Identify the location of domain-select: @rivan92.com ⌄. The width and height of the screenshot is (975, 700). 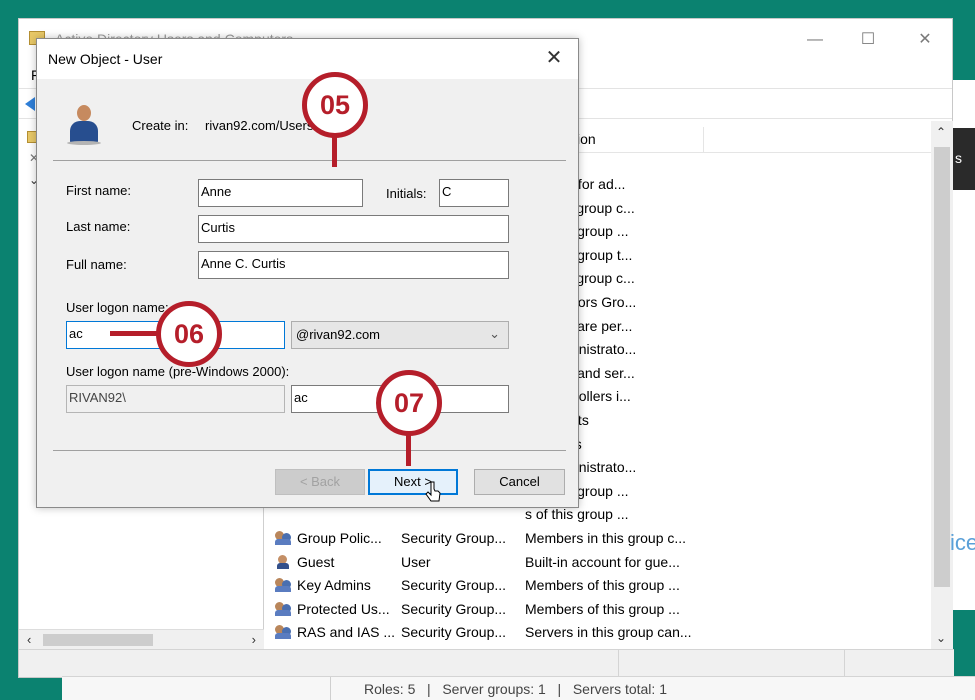
(400, 335).